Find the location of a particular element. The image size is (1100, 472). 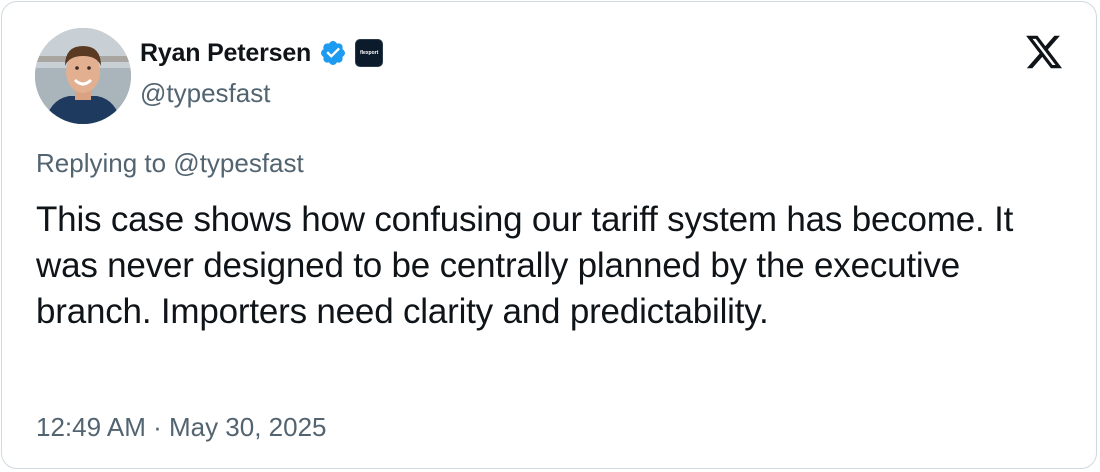

author-name: Ryan Petersen is located at coordinates (225, 53).